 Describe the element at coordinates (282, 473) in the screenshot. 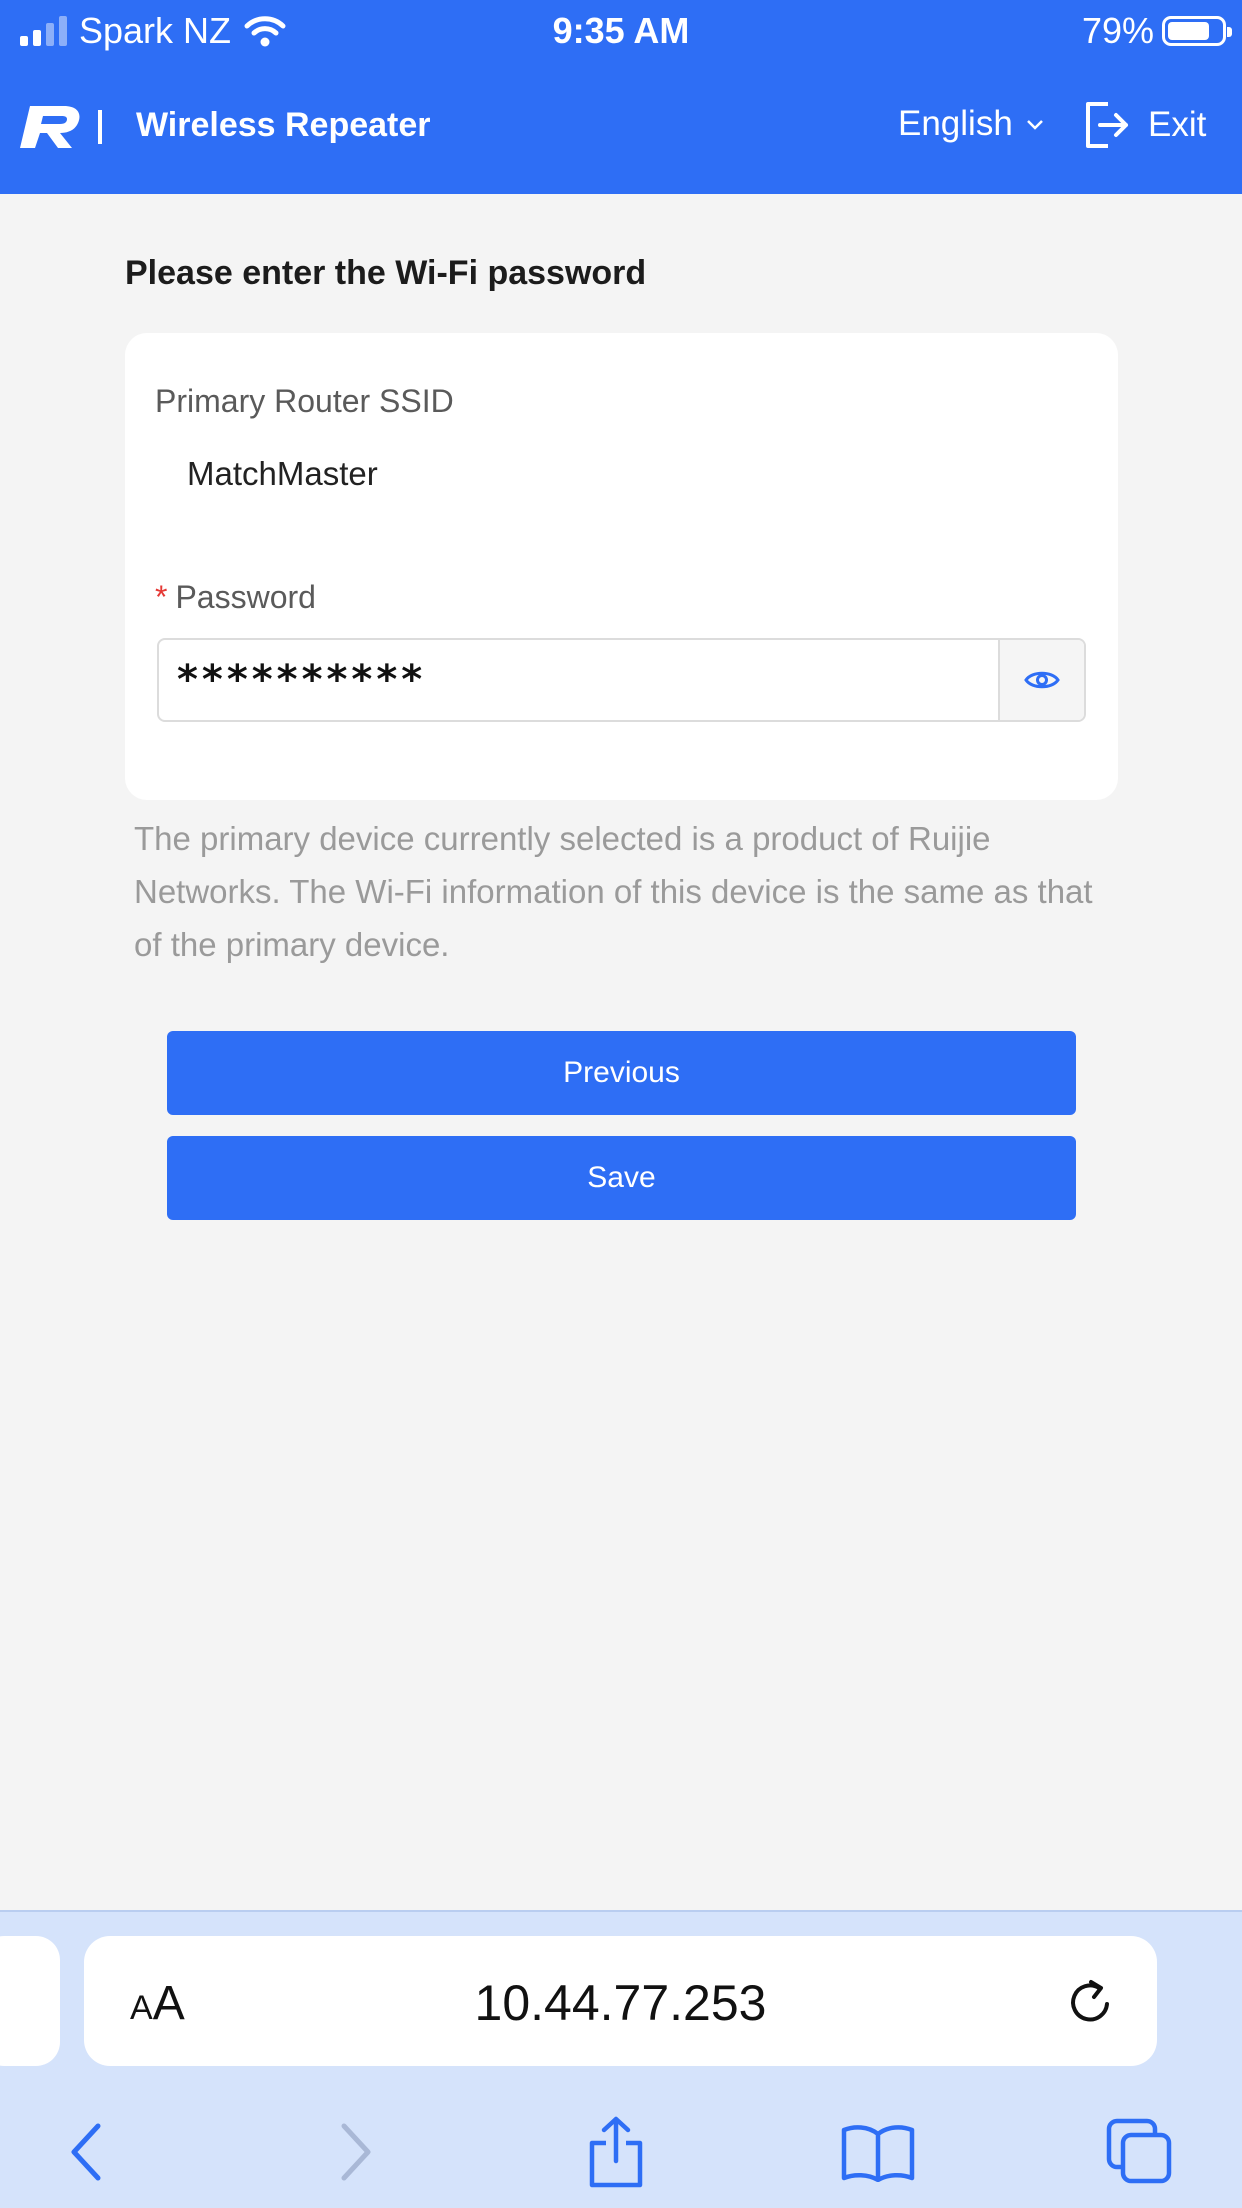

I see `ssid-value: MatchMaster` at that location.